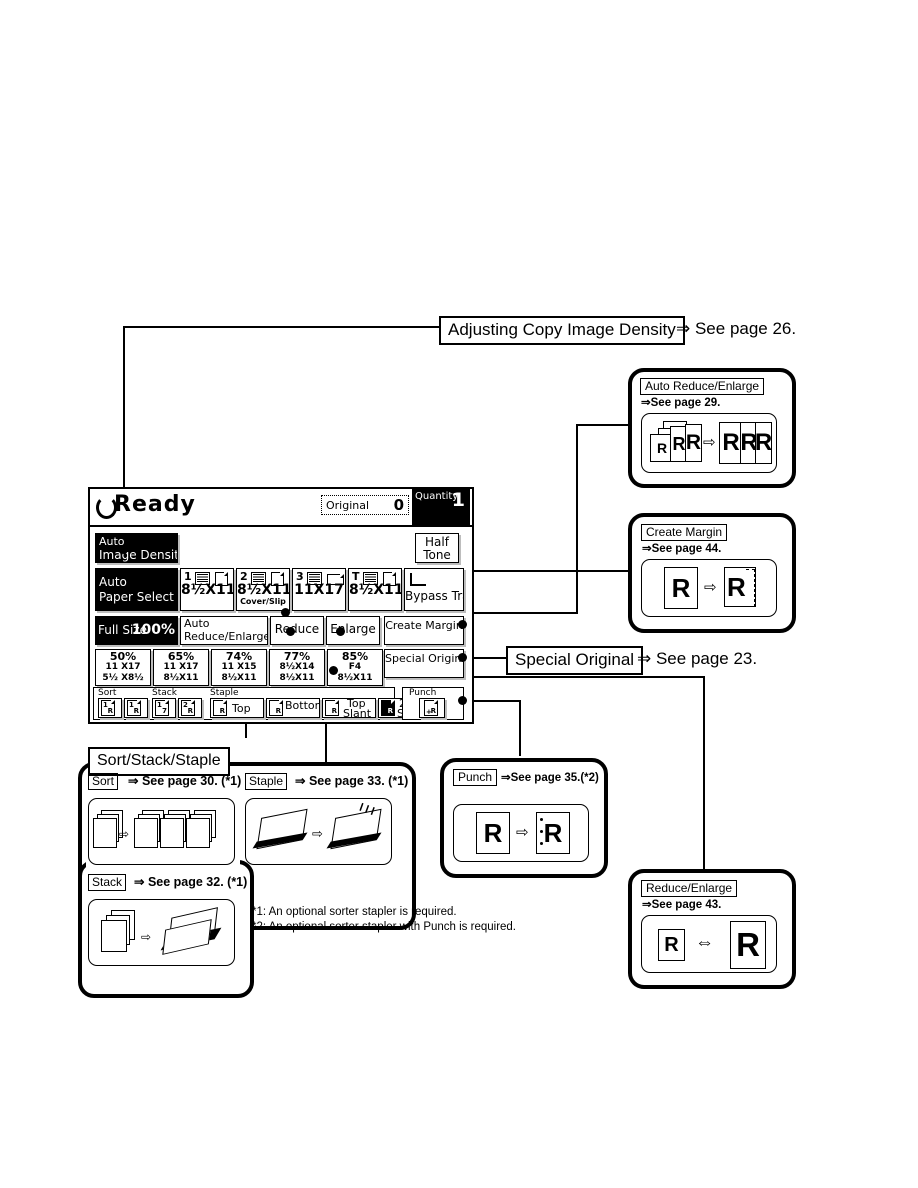 The height and width of the screenshot is (1188, 918). I want to click on sort-button-2: 1 R, so click(136, 708).